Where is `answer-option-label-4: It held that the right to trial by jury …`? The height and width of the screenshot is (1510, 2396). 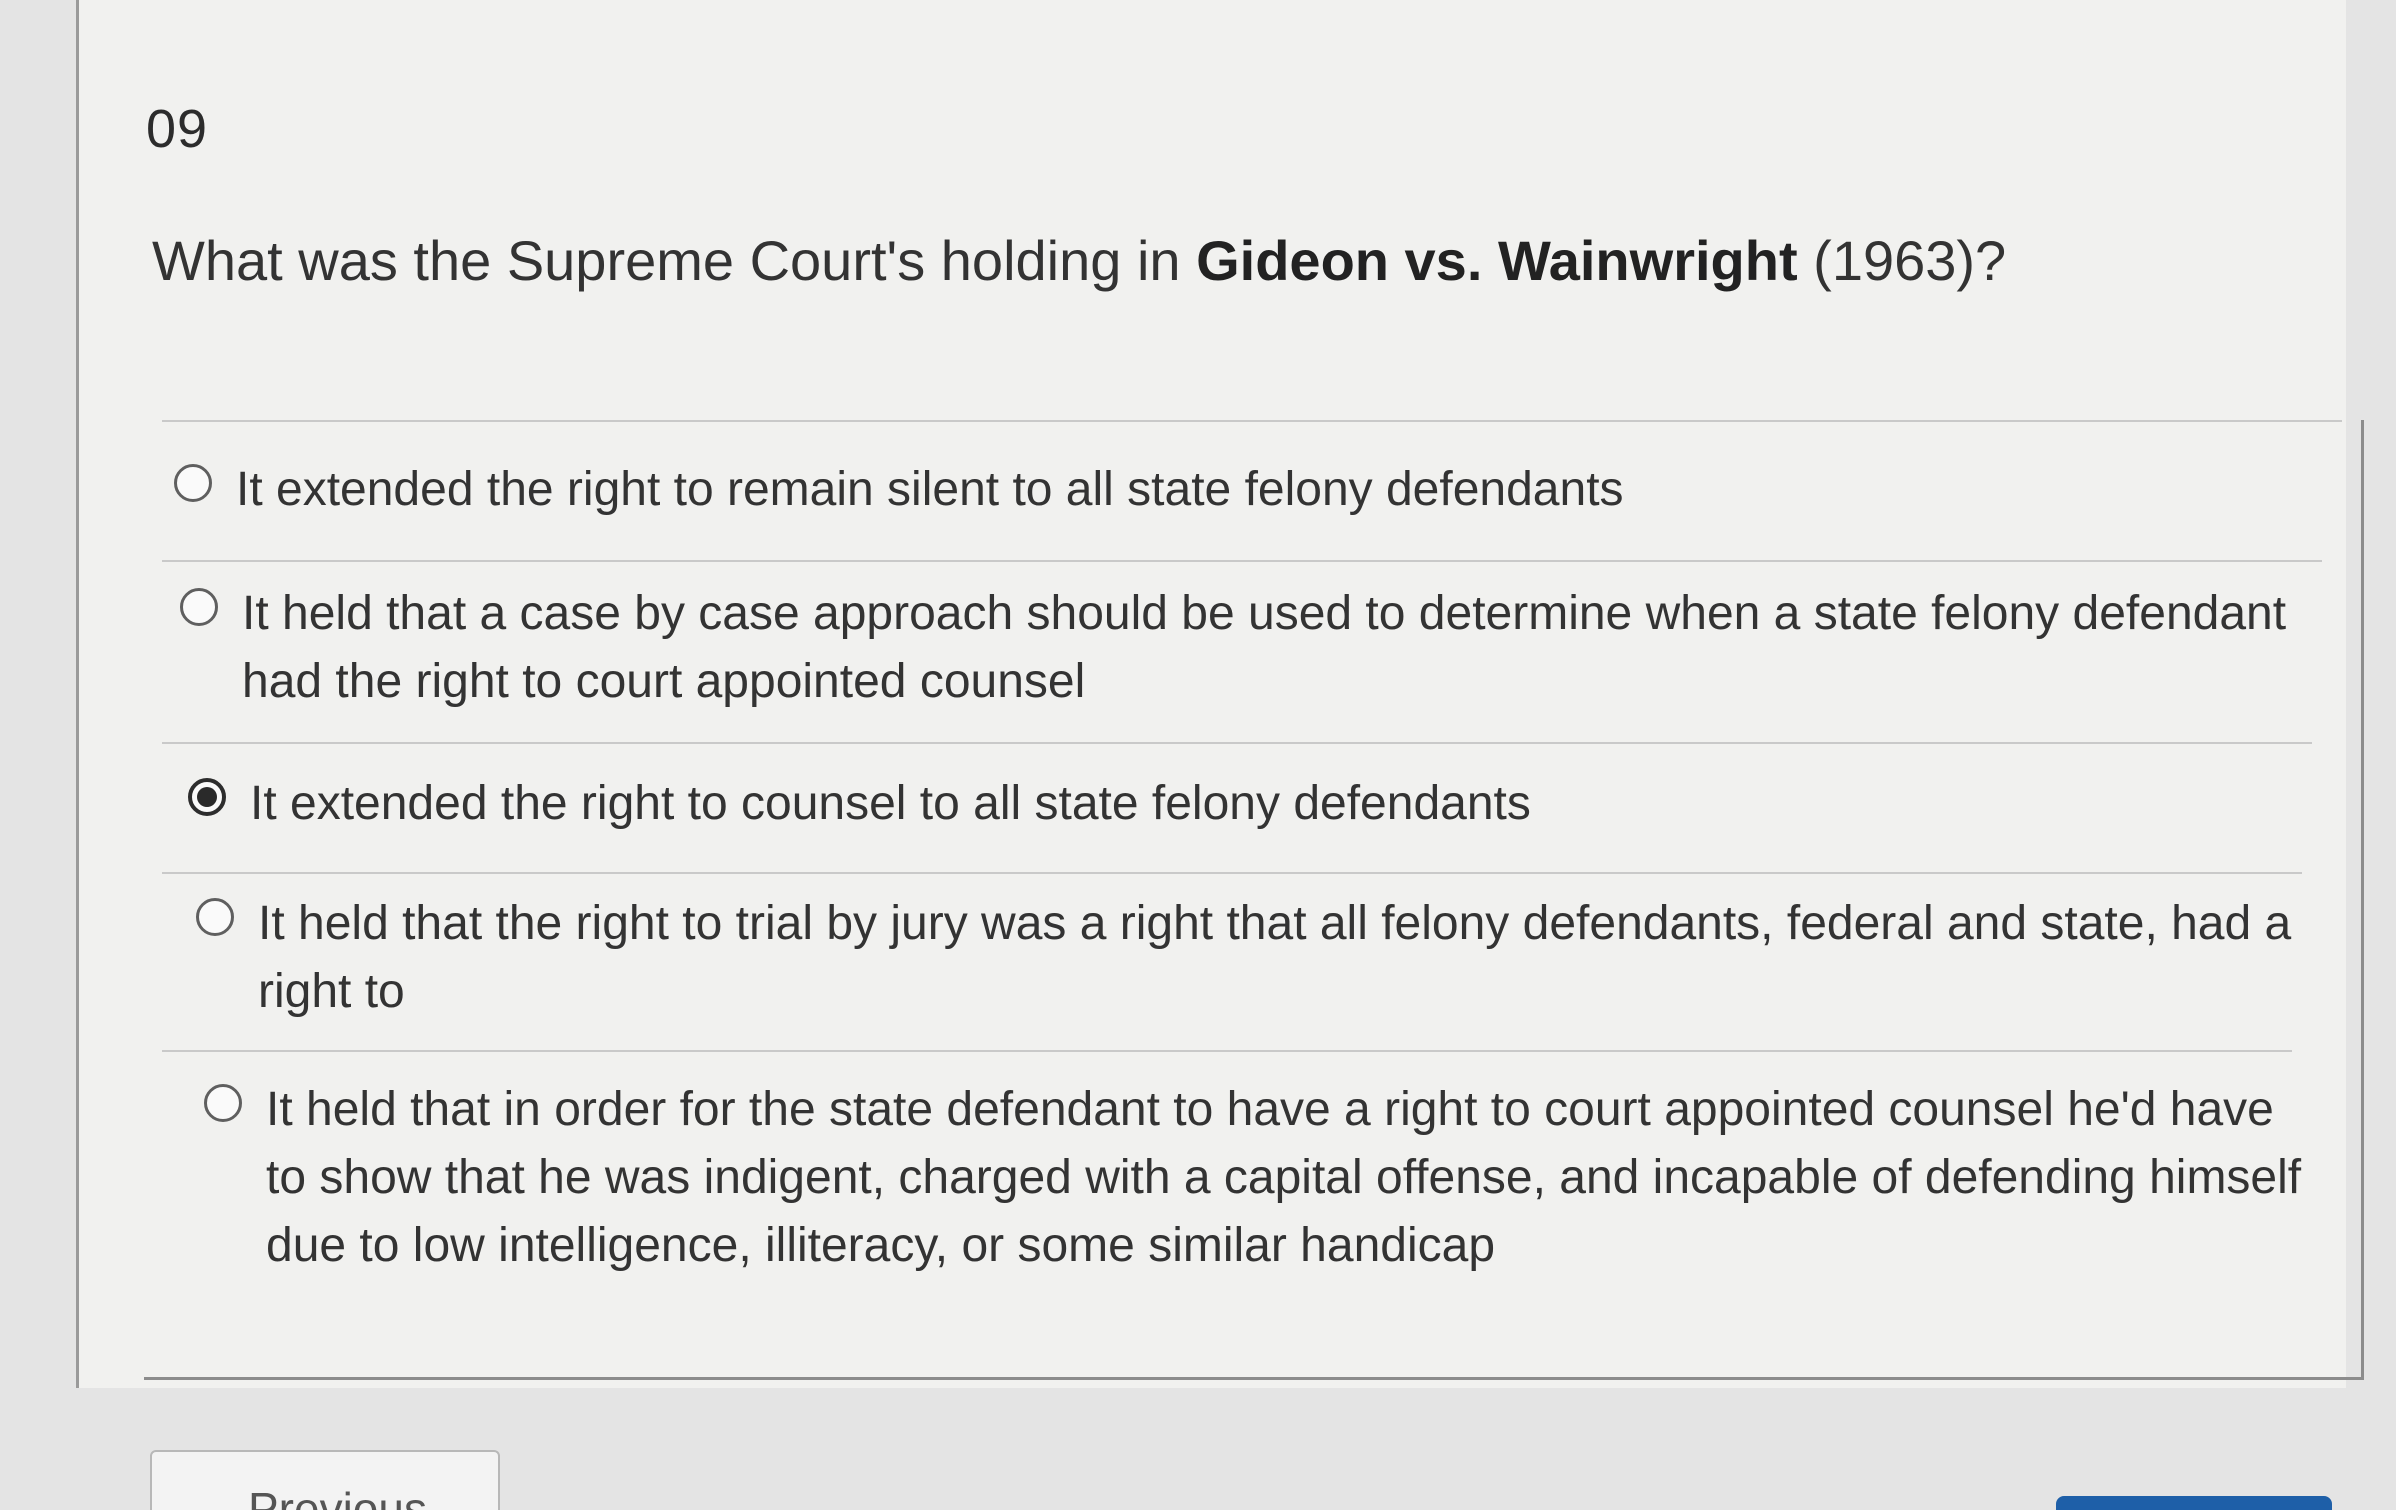
answer-option-label-4: It held that the right to trial by jury … is located at coordinates (1275, 957).